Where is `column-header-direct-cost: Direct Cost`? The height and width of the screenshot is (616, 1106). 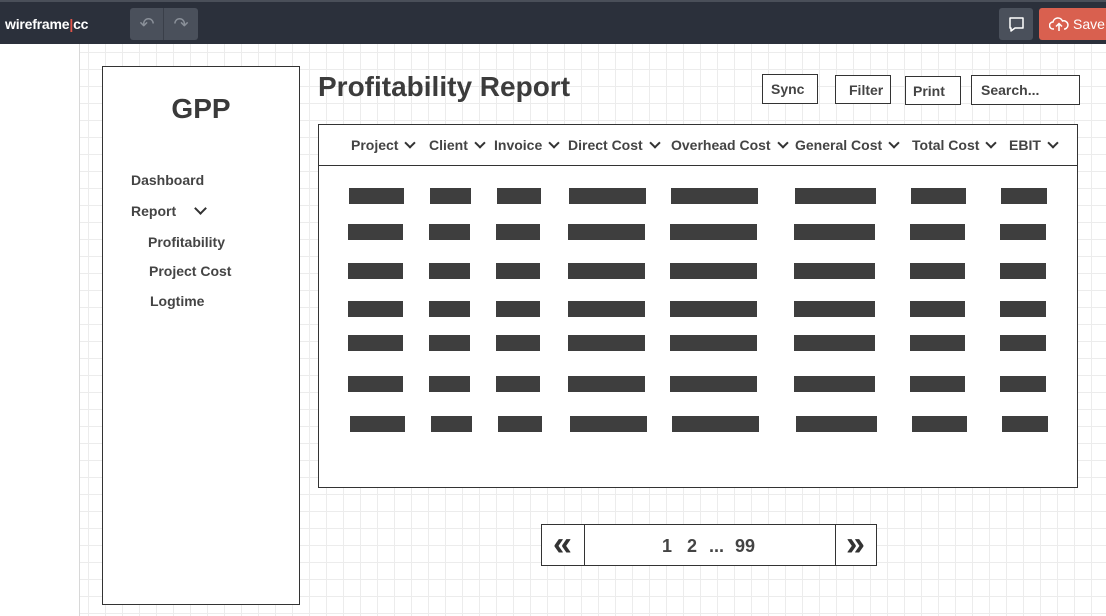
column-header-direct-cost: Direct Cost is located at coordinates (614, 145).